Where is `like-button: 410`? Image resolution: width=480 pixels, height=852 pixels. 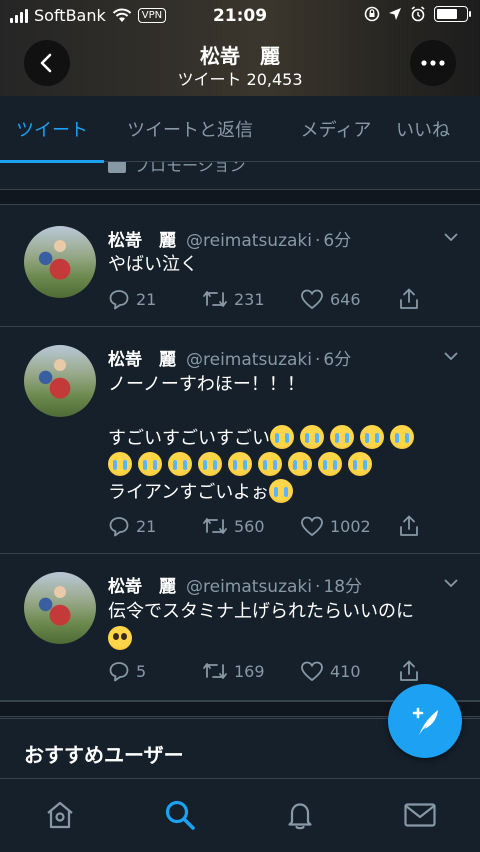 like-button: 410 is located at coordinates (330, 671).